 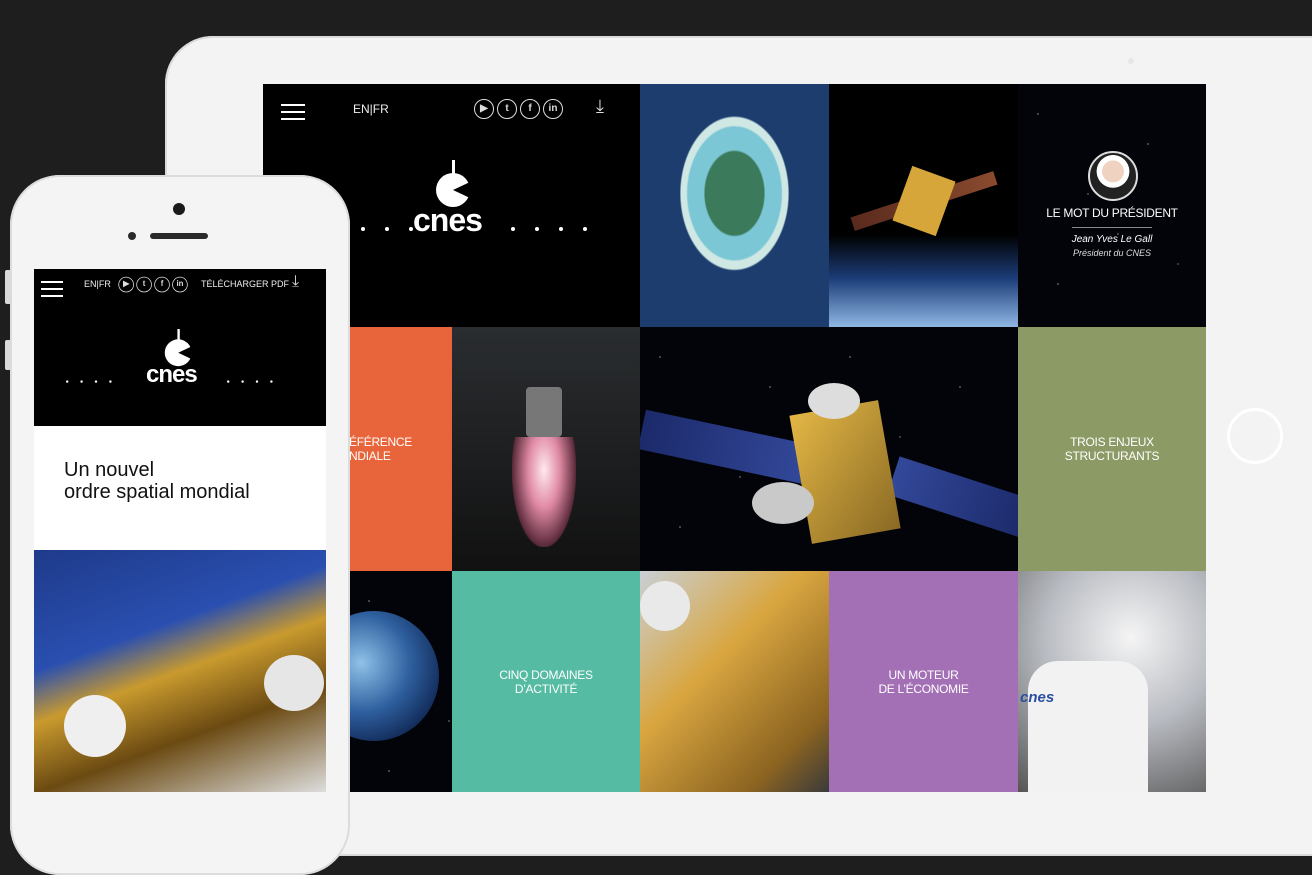 I want to click on phone-header: EN|FR ▶ t f in TÉLÉCHARGER PDF ⤓ cnes, so click(x=180, y=347).